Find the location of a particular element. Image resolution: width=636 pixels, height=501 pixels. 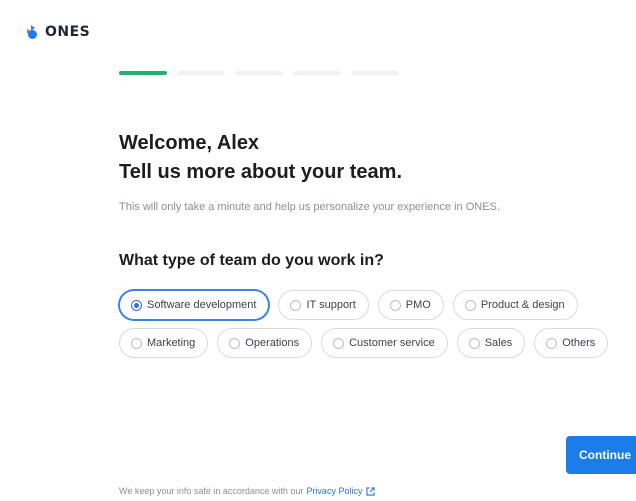

team-type-question: What type of team do you work in? is located at coordinates (251, 260).